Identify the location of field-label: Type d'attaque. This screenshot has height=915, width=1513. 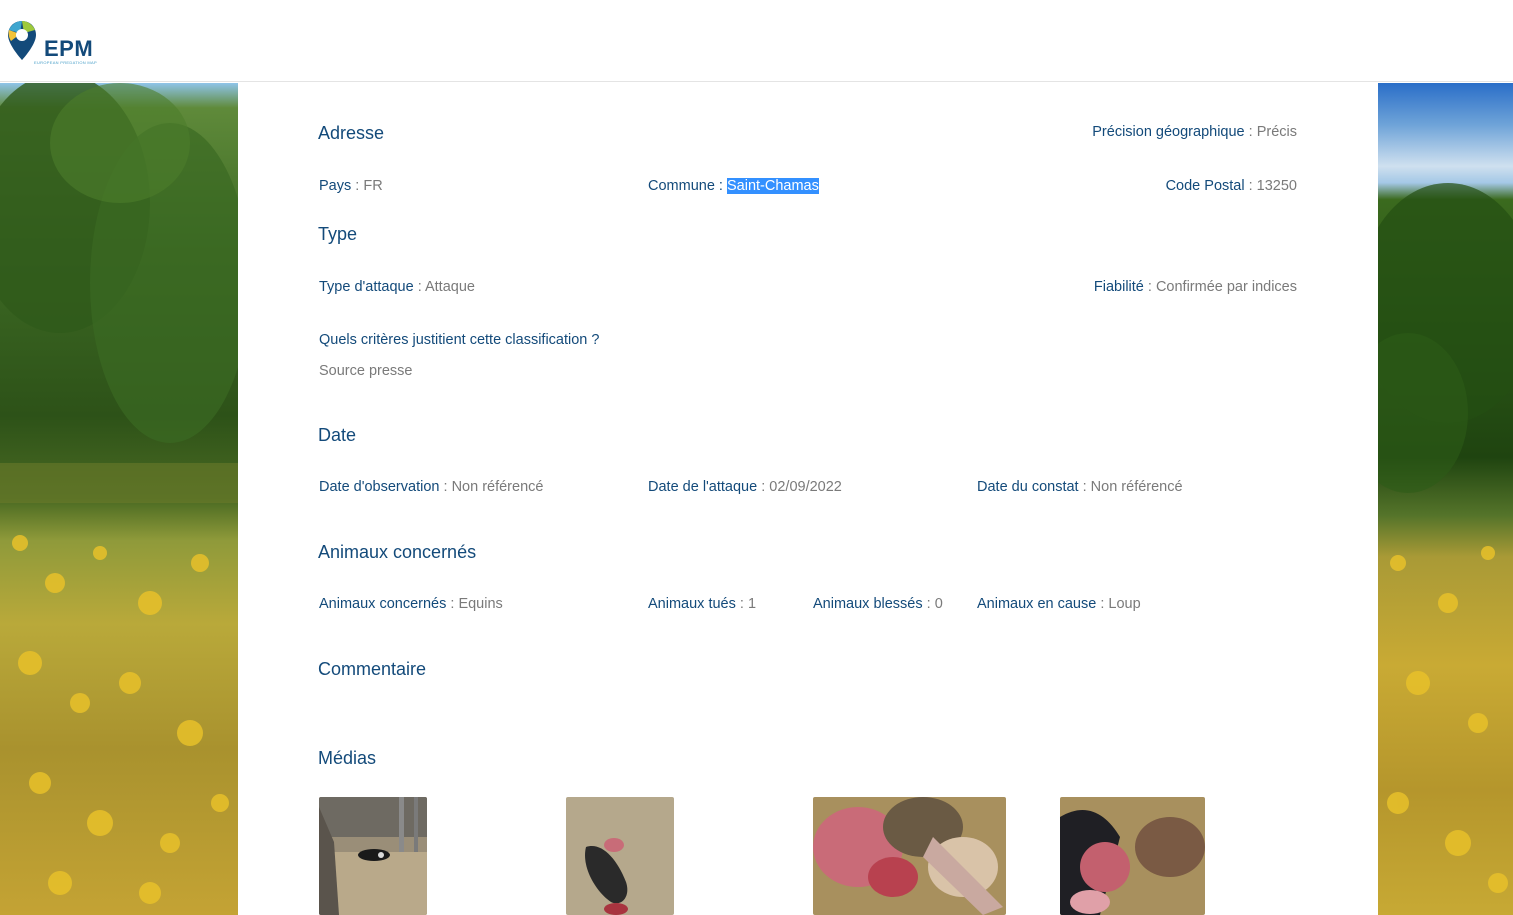
(366, 287).